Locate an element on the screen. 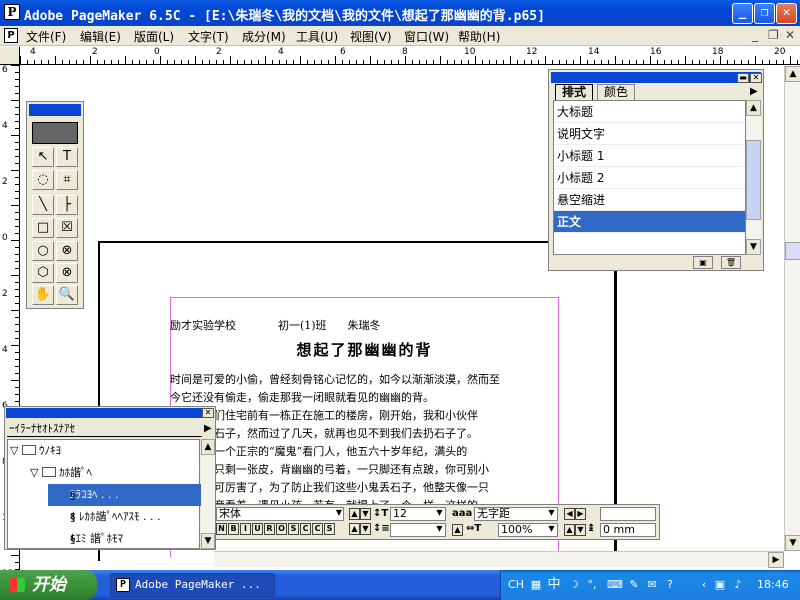  doc-close-button: ✕ is located at coordinates (790, 35).